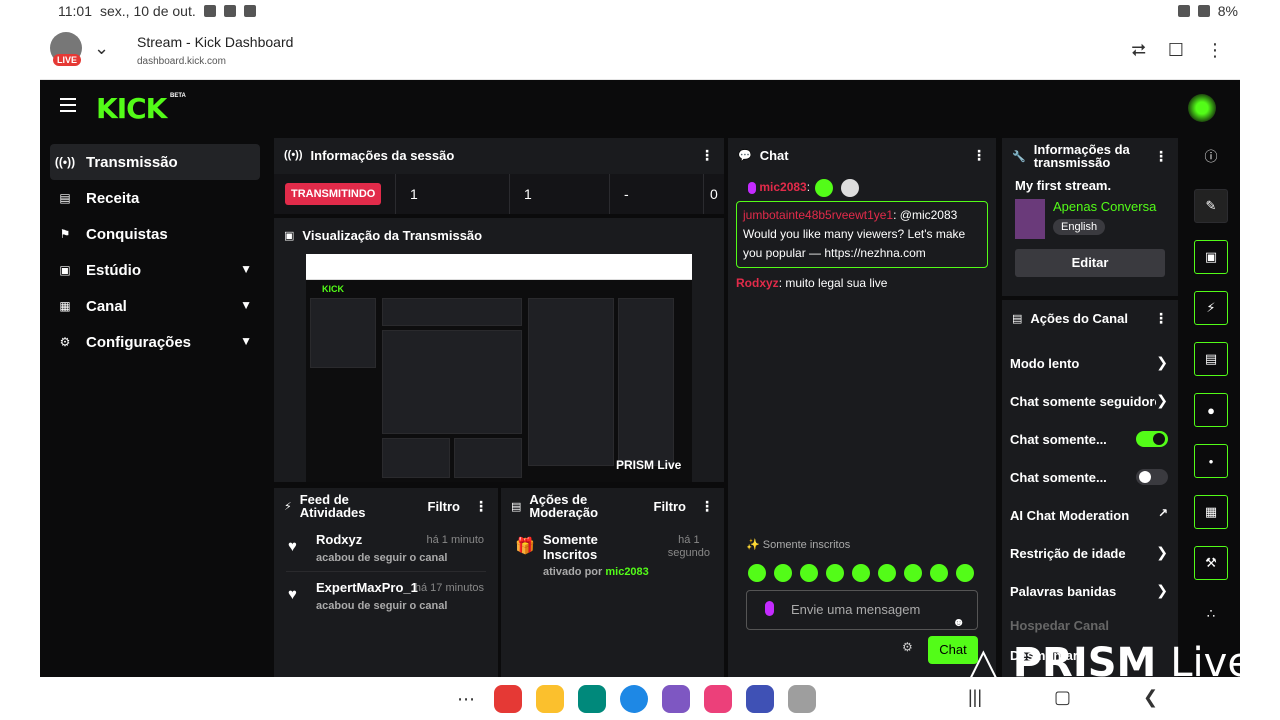 The height and width of the screenshot is (720, 1280). I want to click on stream-info-title-line2: transmissão, so click(1072, 162).